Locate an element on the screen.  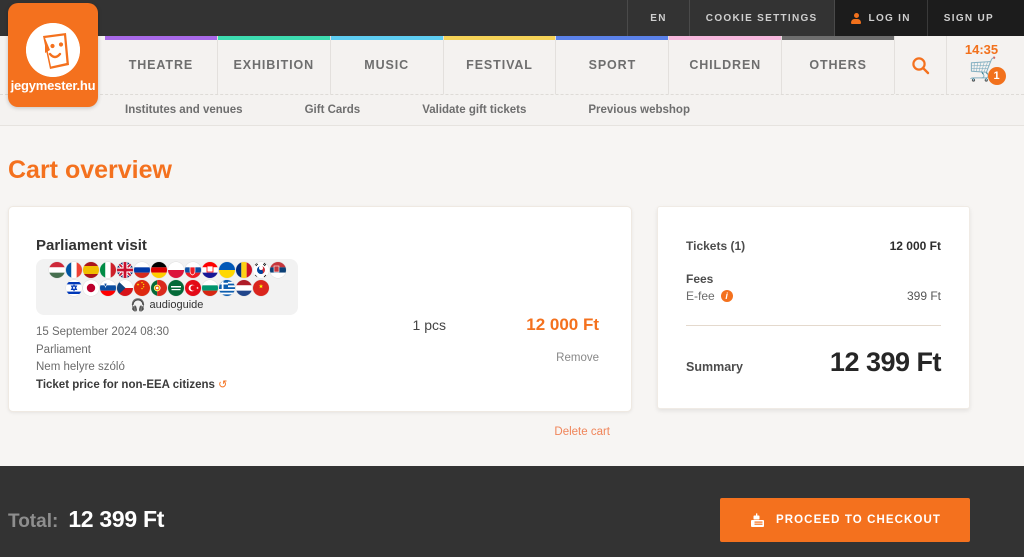
summary-tickets-row: Tickets (1) 12 000 Ft is located at coordinates (813, 246).